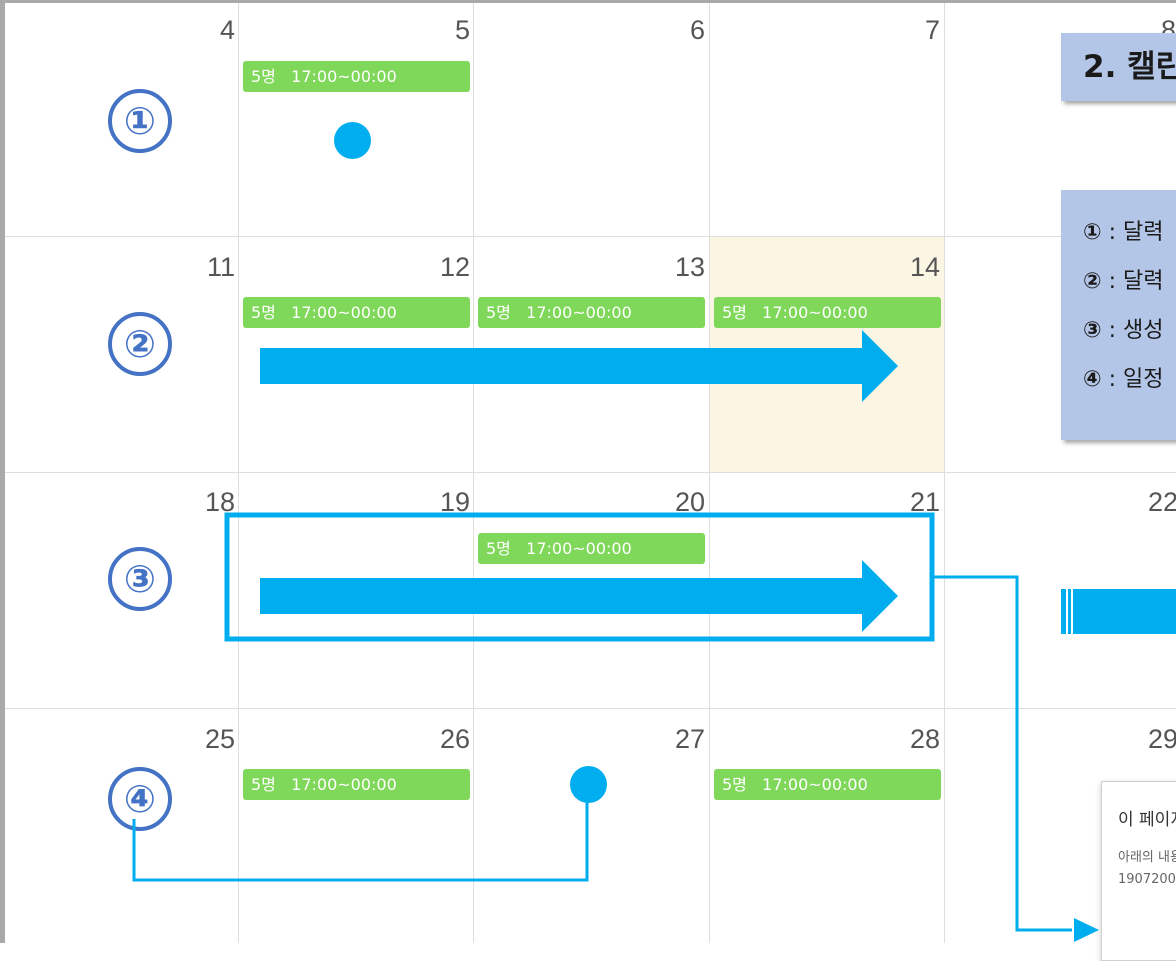 The image size is (1176, 961). I want to click on legend-item: ③ : 생성, so click(1129, 338).